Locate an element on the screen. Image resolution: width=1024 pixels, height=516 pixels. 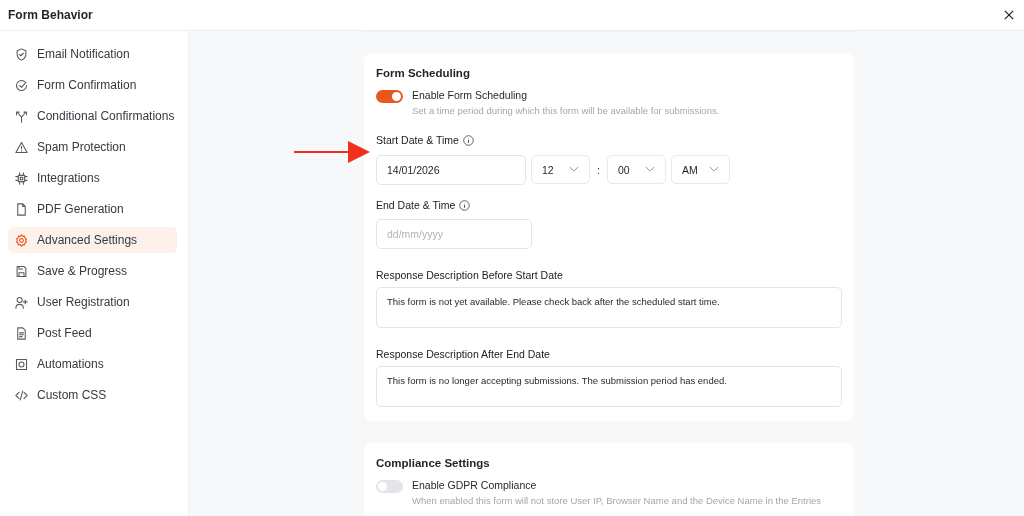
sidebar-item: Spam Protection is located at coordinates (92, 147).